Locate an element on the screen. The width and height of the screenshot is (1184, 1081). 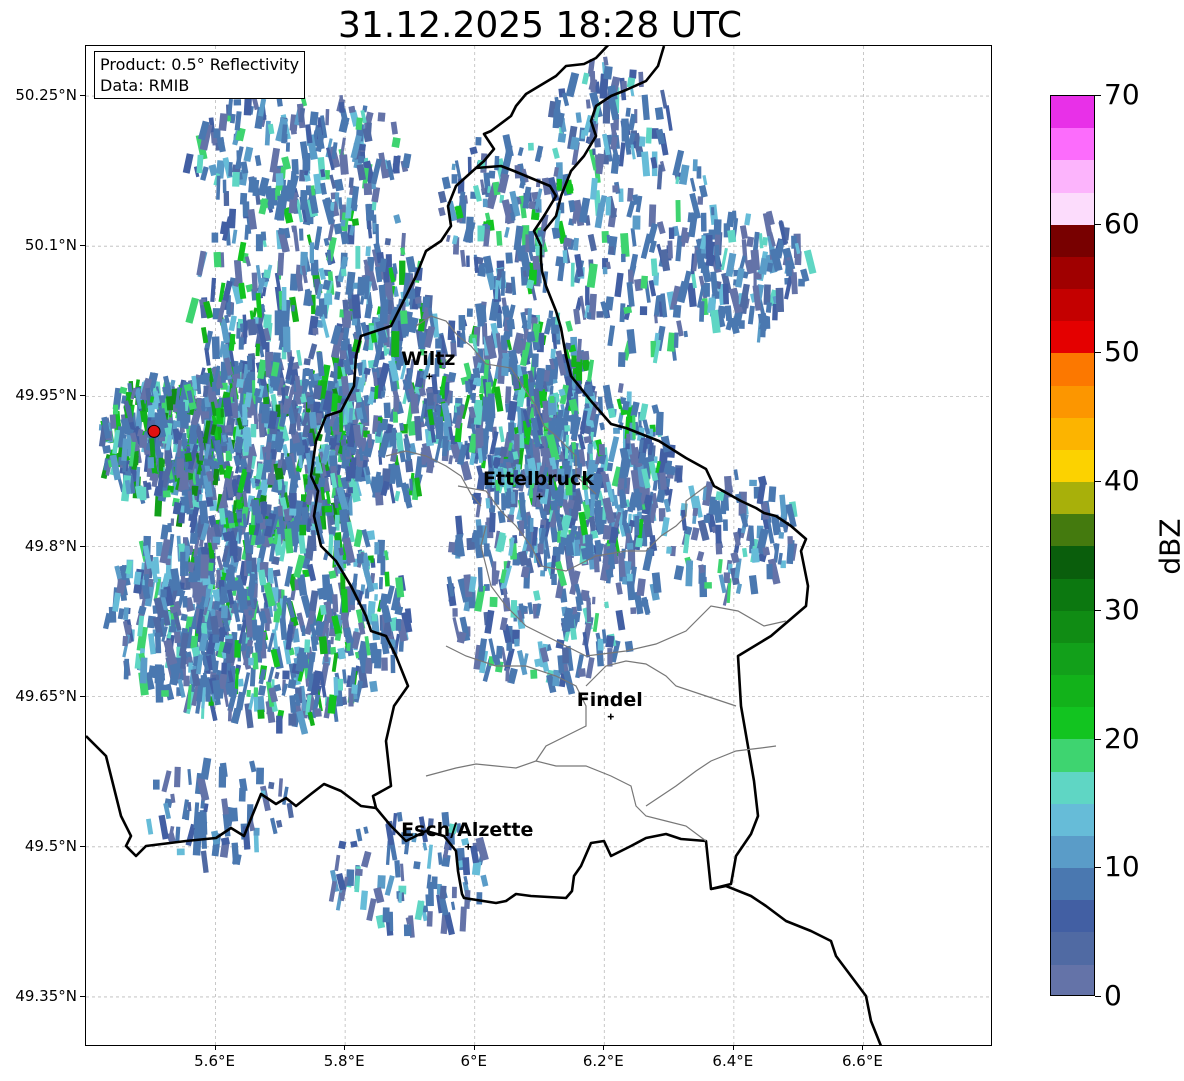
y-tick-label: 50.25°N is located at coordinates (46, 95).